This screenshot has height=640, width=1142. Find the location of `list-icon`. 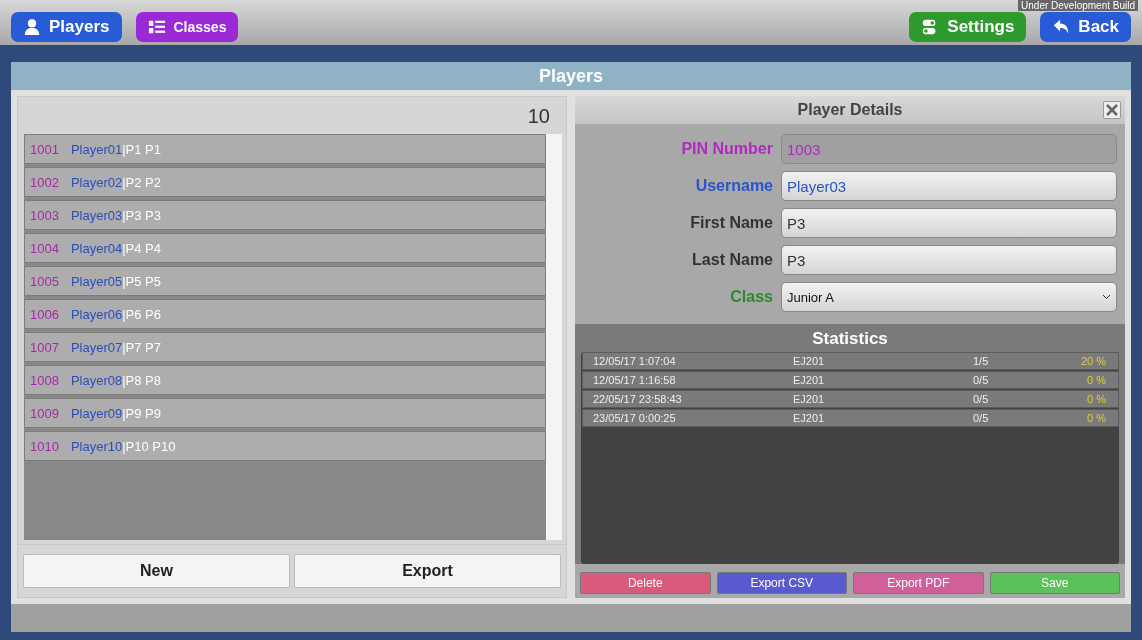

list-icon is located at coordinates (156, 27).